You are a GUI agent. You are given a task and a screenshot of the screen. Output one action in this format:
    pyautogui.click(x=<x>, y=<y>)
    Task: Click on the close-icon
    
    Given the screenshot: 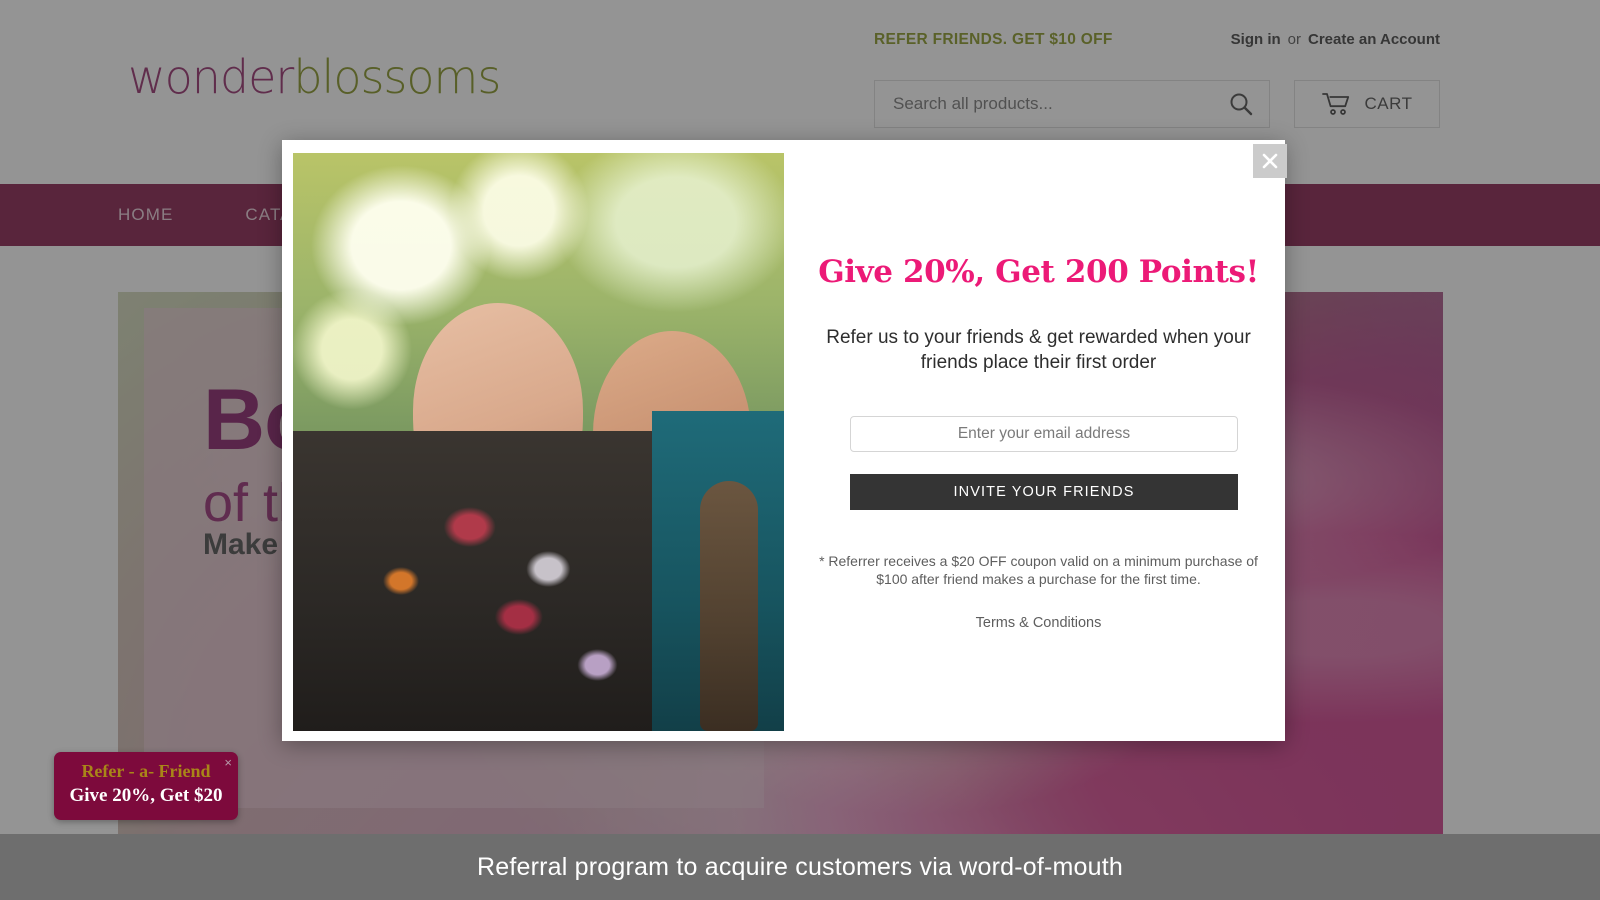 What is the action you would take?
    pyautogui.click(x=1270, y=161)
    